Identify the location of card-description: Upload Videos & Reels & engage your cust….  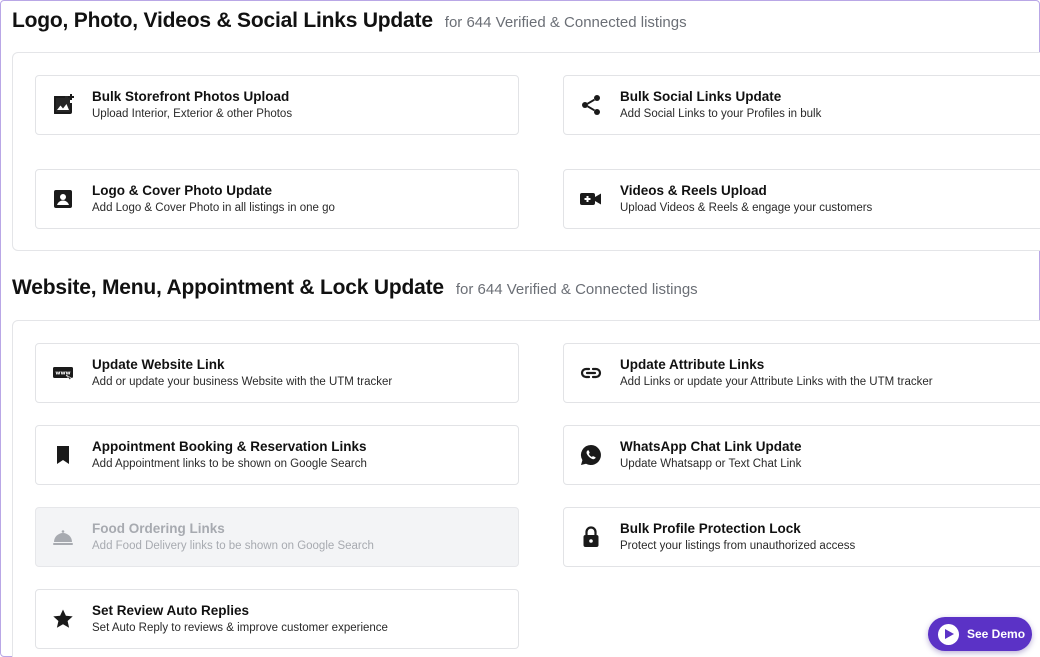
(746, 208).